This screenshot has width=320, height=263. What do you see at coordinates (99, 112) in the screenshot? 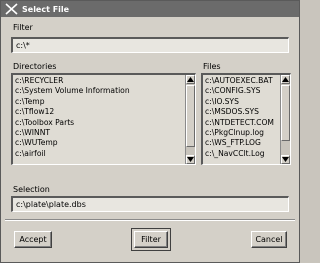
I see `directory-item: c:\Tflow12` at bounding box center [99, 112].